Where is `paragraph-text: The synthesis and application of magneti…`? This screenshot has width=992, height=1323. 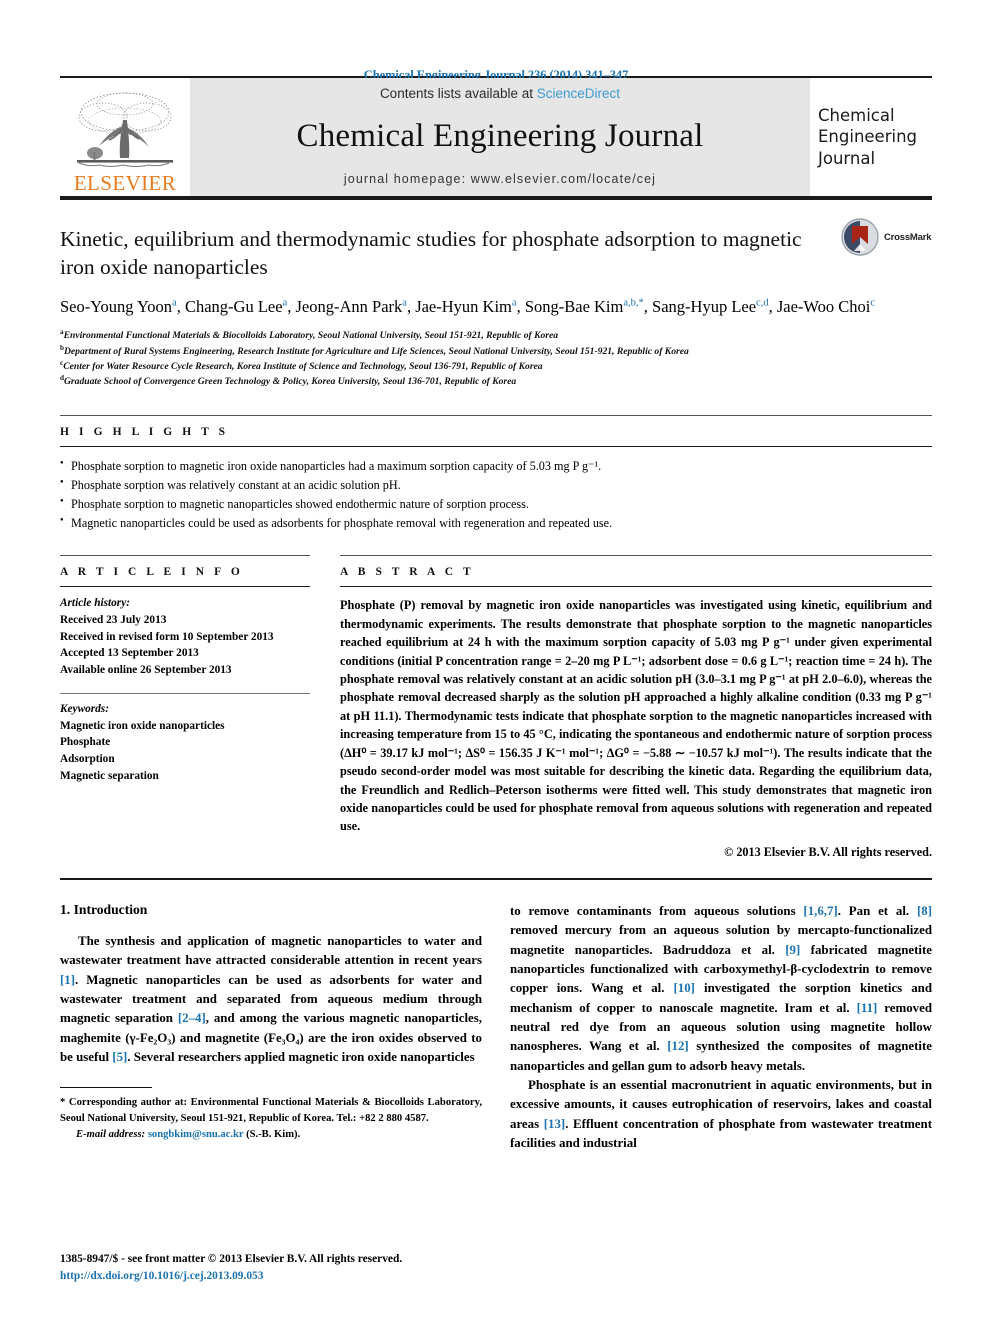
paragraph-text: The synthesis and application of magneti… is located at coordinates (271, 950).